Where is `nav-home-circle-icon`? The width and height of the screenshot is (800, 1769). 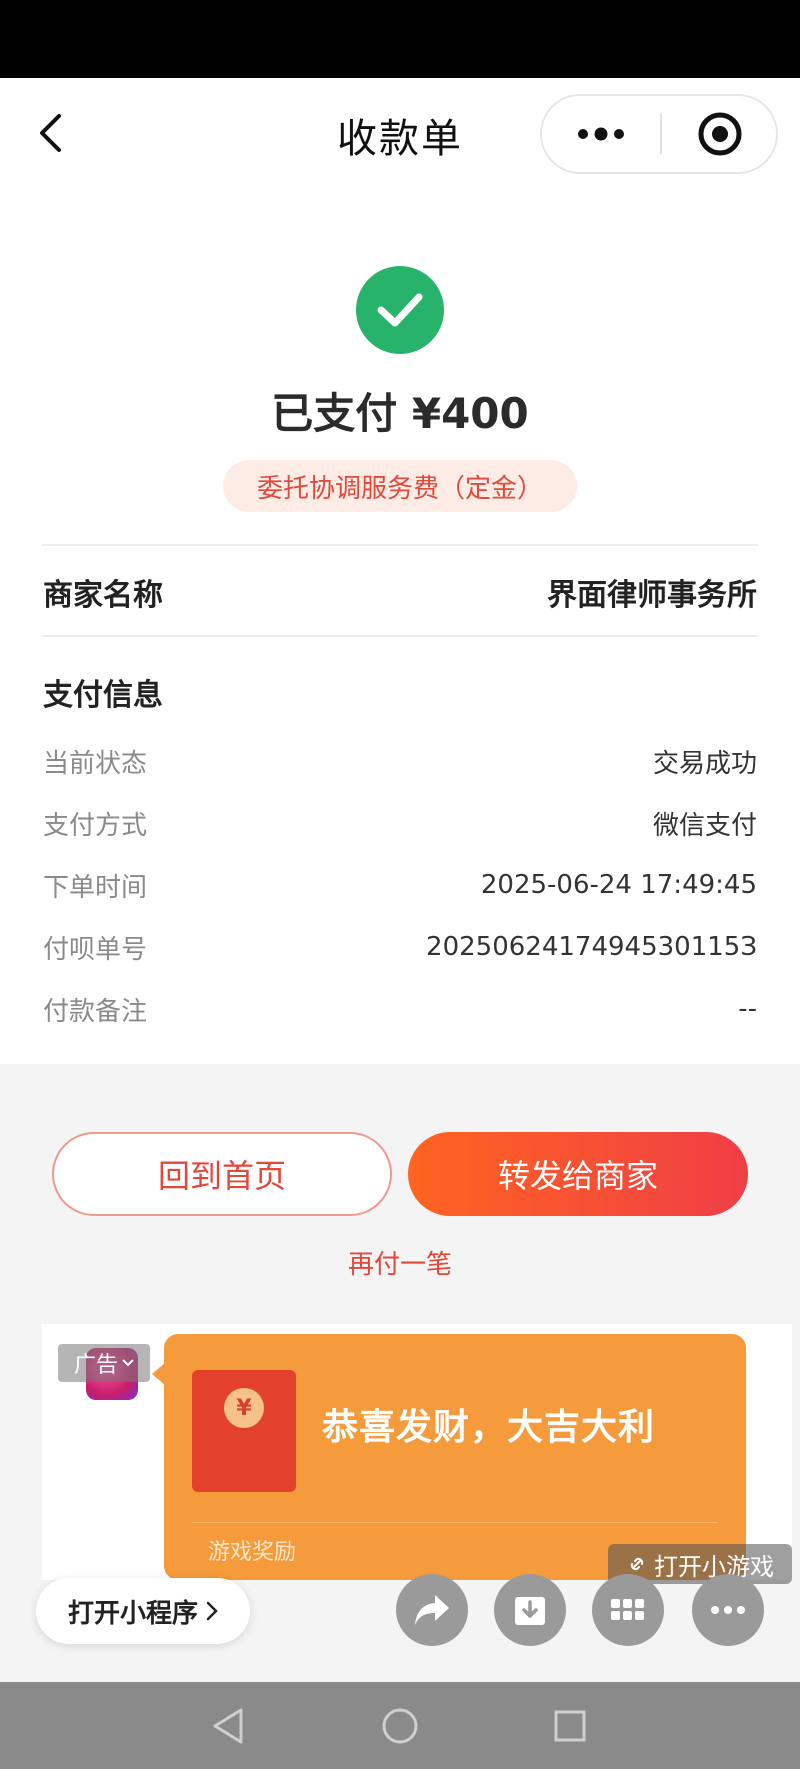
nav-home-circle-icon is located at coordinates (400, 1726).